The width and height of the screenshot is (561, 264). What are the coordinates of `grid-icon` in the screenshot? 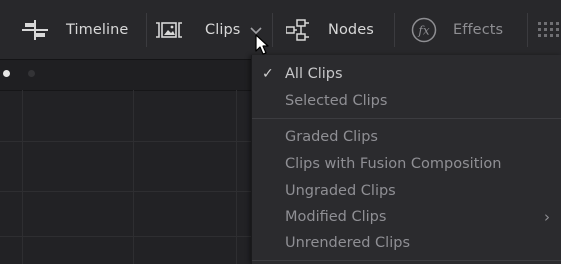 It's located at (548, 29).